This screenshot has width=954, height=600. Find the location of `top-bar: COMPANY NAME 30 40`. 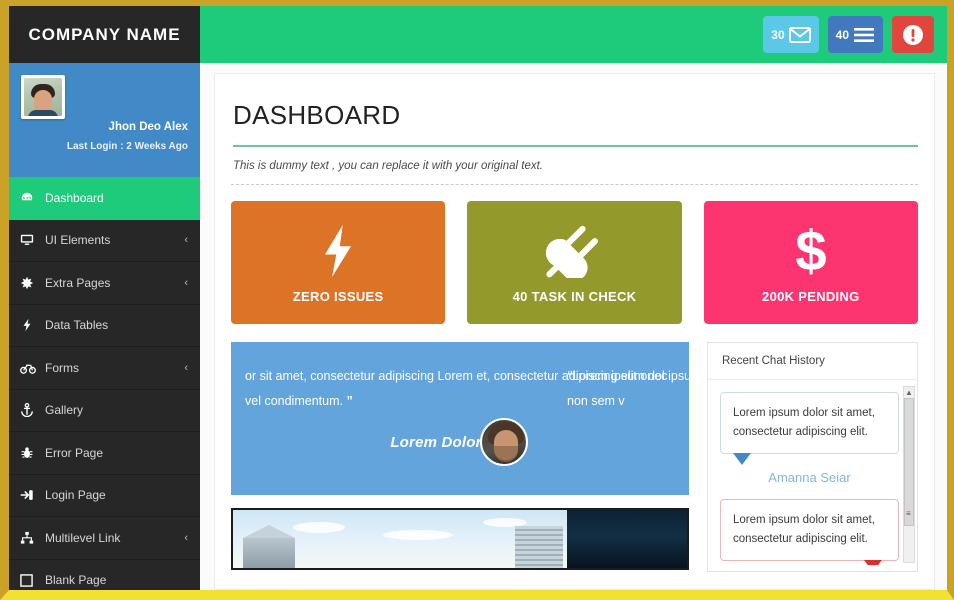

top-bar: COMPANY NAME 30 40 is located at coordinates (478, 34).